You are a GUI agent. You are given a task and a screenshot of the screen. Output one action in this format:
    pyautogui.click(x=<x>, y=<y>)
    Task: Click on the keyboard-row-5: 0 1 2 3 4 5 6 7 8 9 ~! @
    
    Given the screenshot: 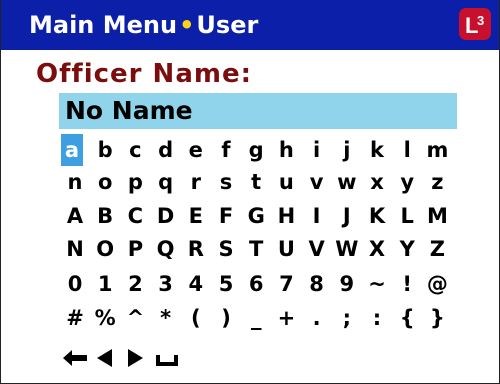 What is the action you would take?
    pyautogui.click(x=271, y=284)
    